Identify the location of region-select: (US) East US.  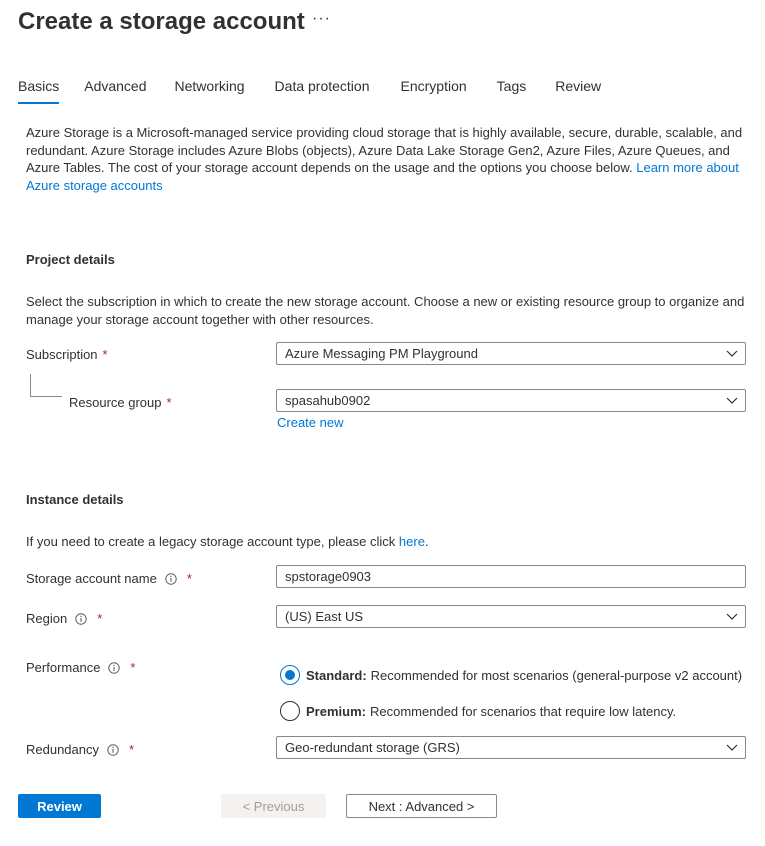
(511, 616).